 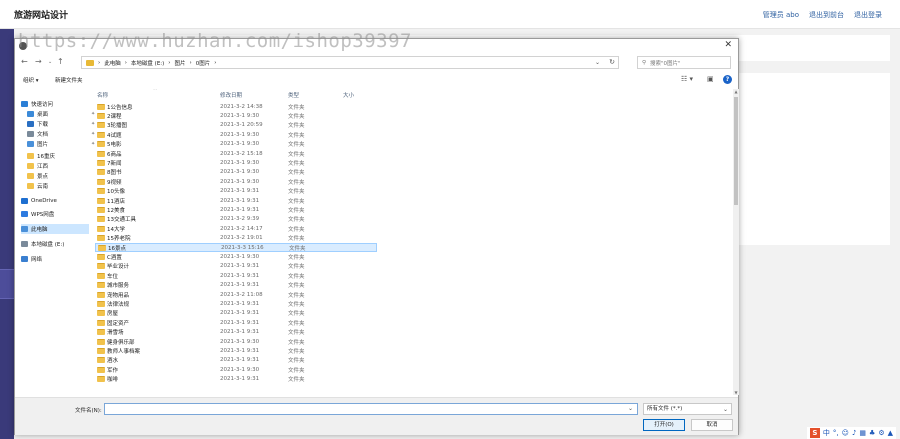 What do you see at coordinates (236, 275) in the screenshot?
I see `file-row: 车位 2021-3-1 9:31 文件夹` at bounding box center [236, 275].